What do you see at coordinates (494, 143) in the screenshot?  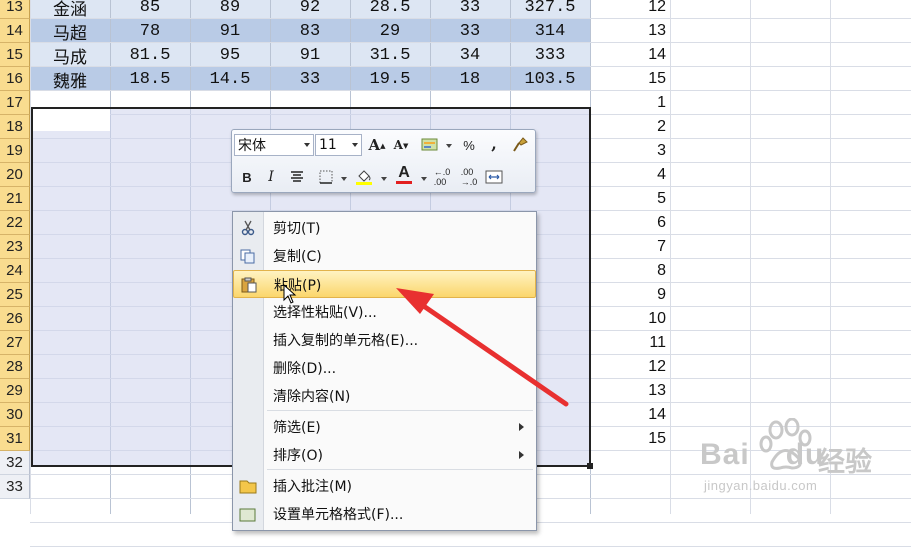 I see `comma-button: ,` at bounding box center [494, 143].